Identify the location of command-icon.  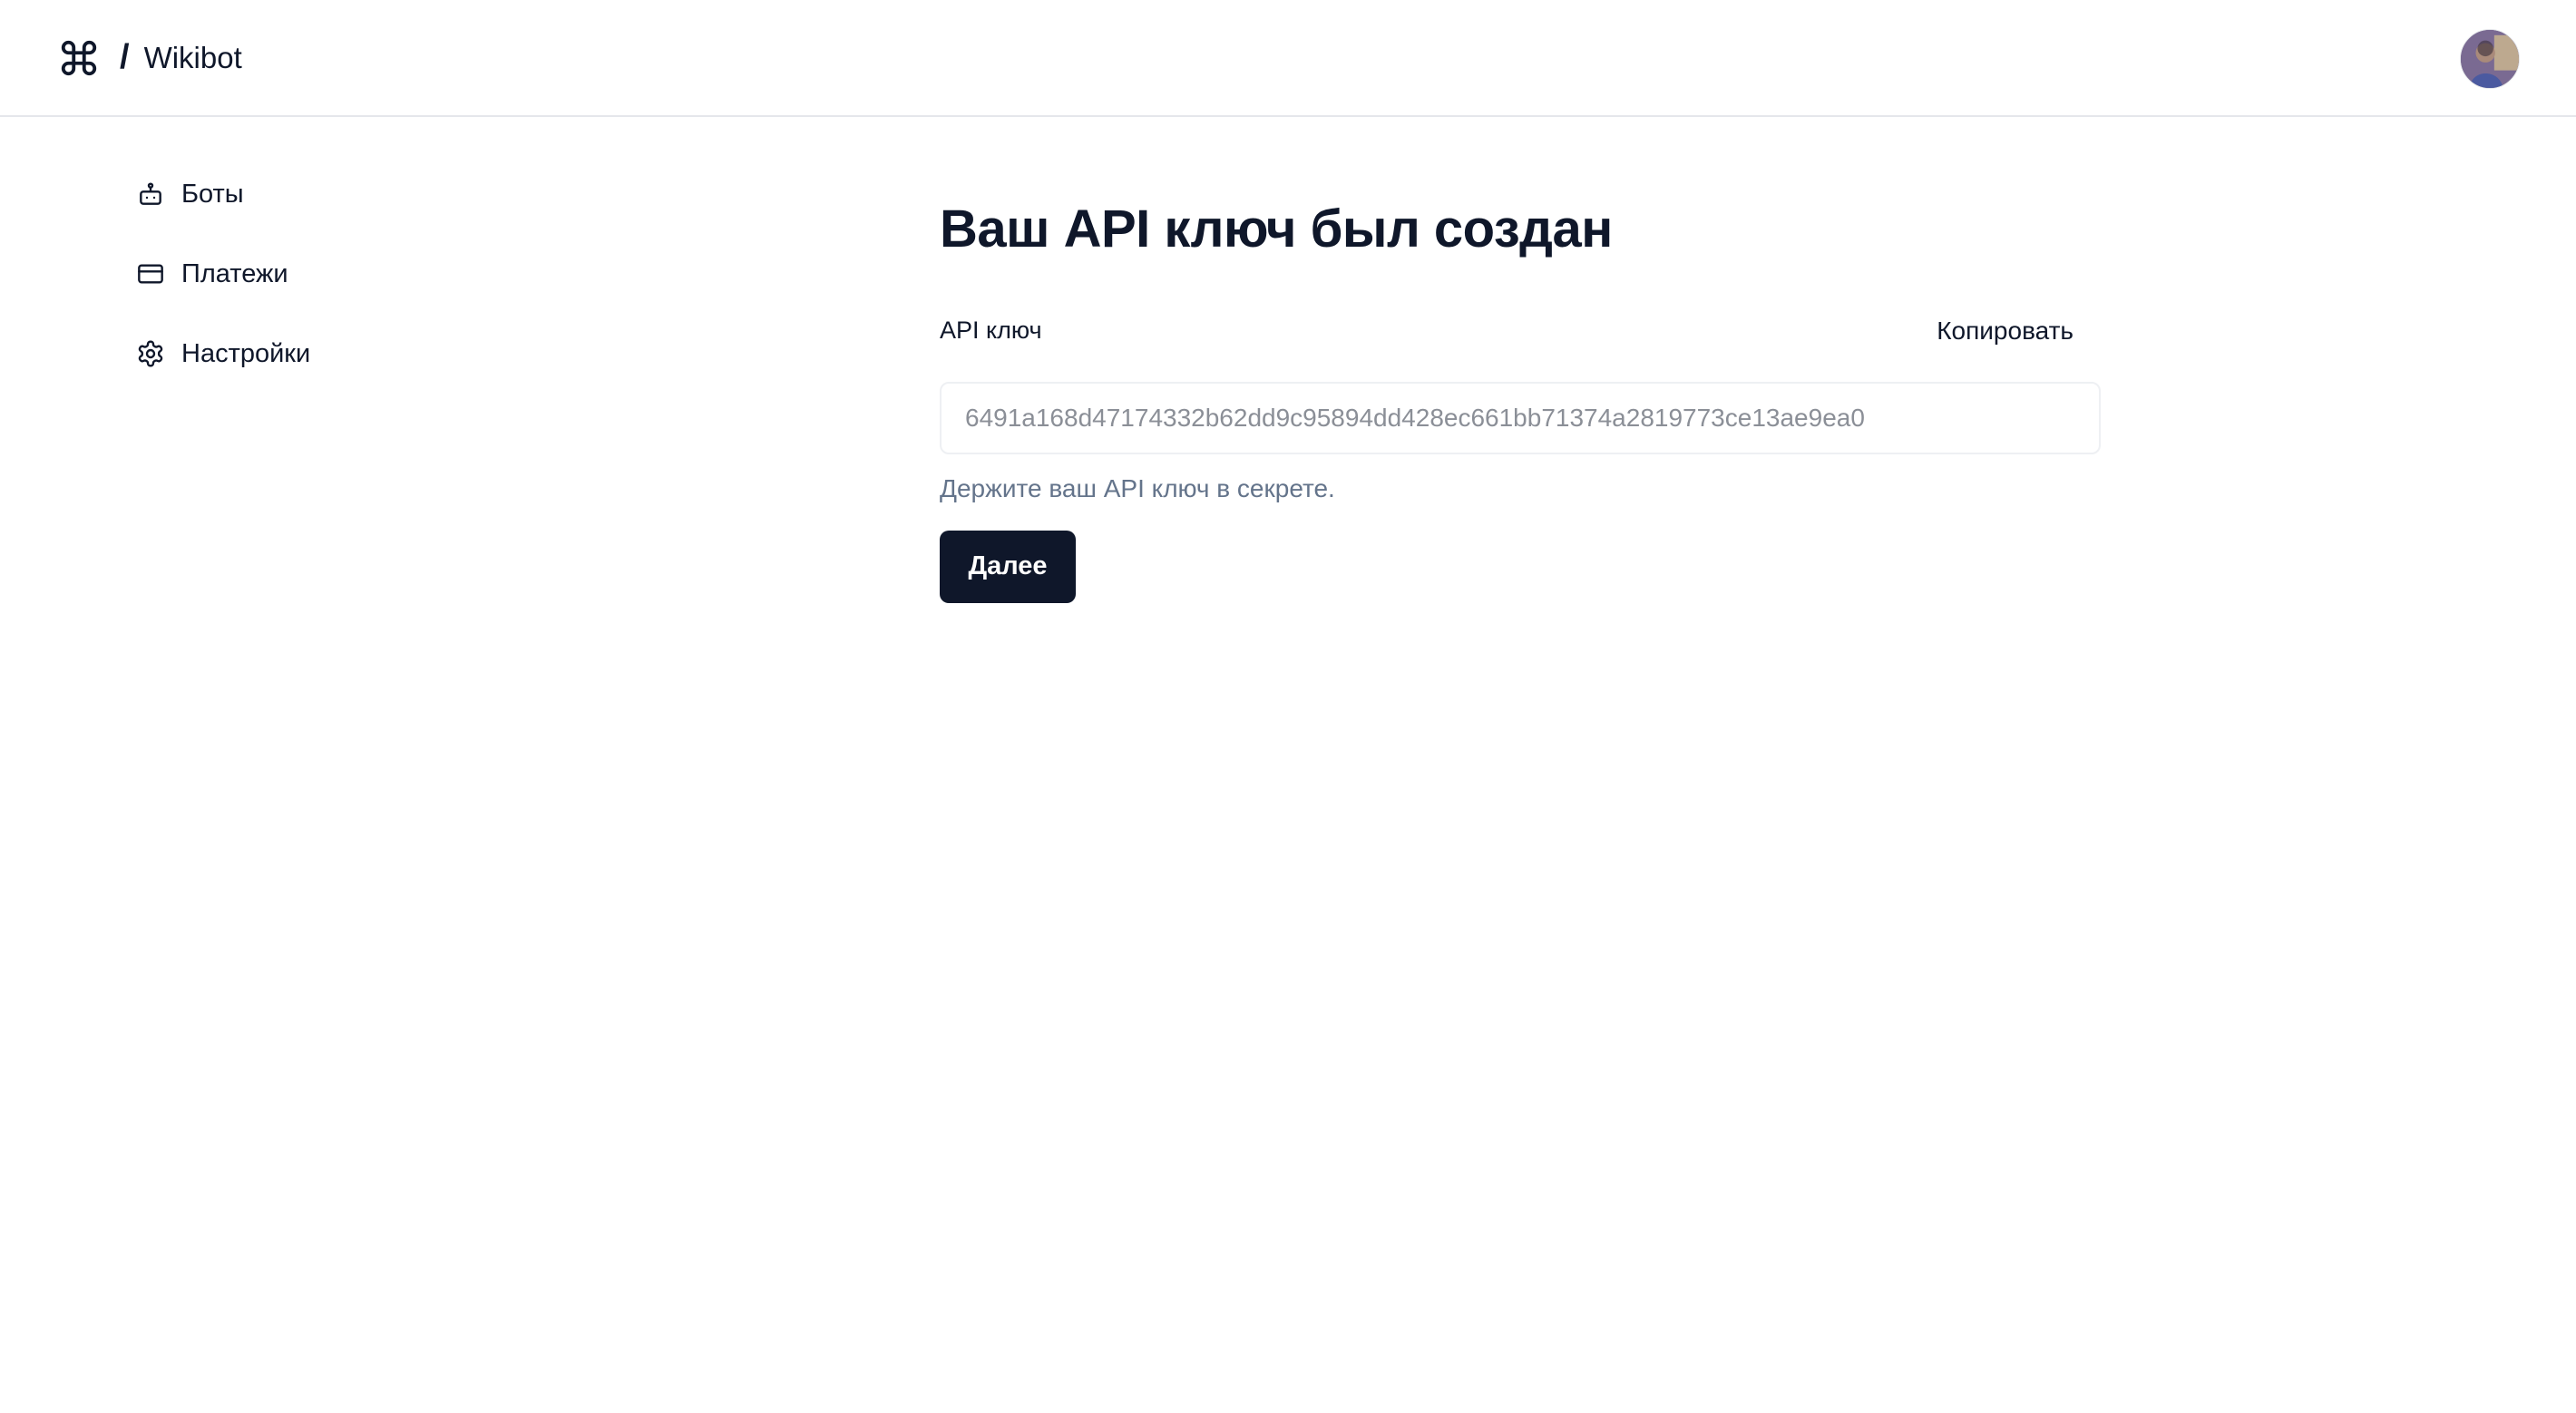
(79, 57).